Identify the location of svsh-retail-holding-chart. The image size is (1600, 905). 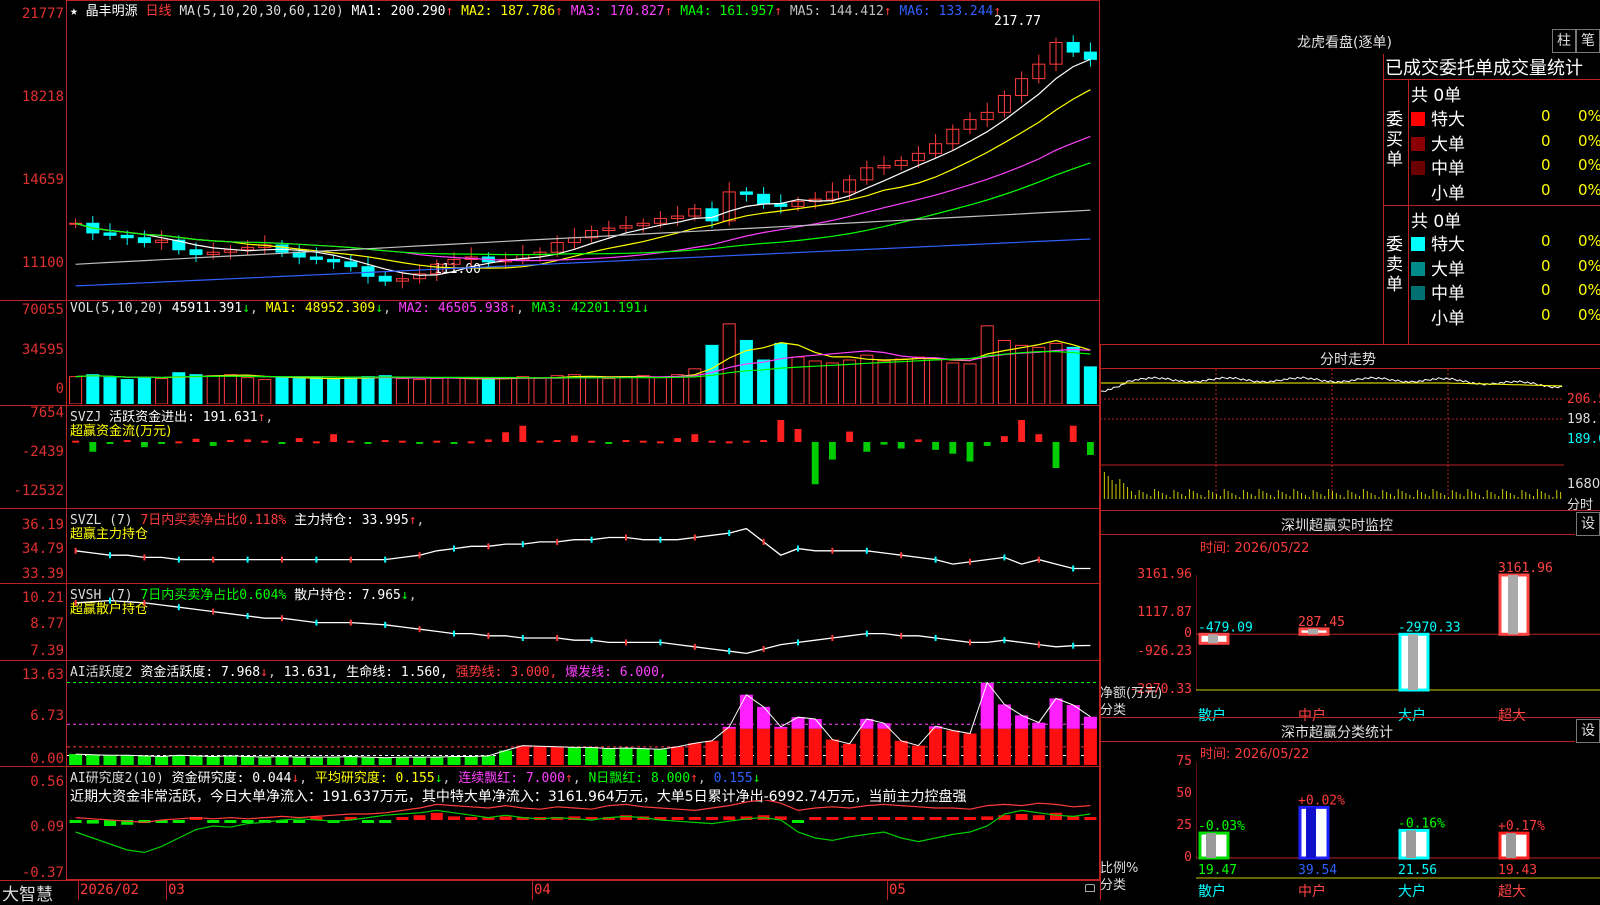
(583, 627).